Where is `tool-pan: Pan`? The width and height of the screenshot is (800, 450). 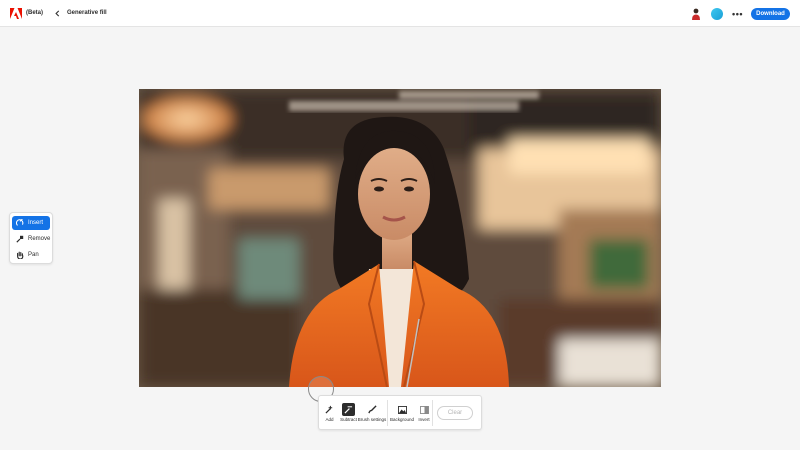
tool-pan: Pan is located at coordinates (31, 255).